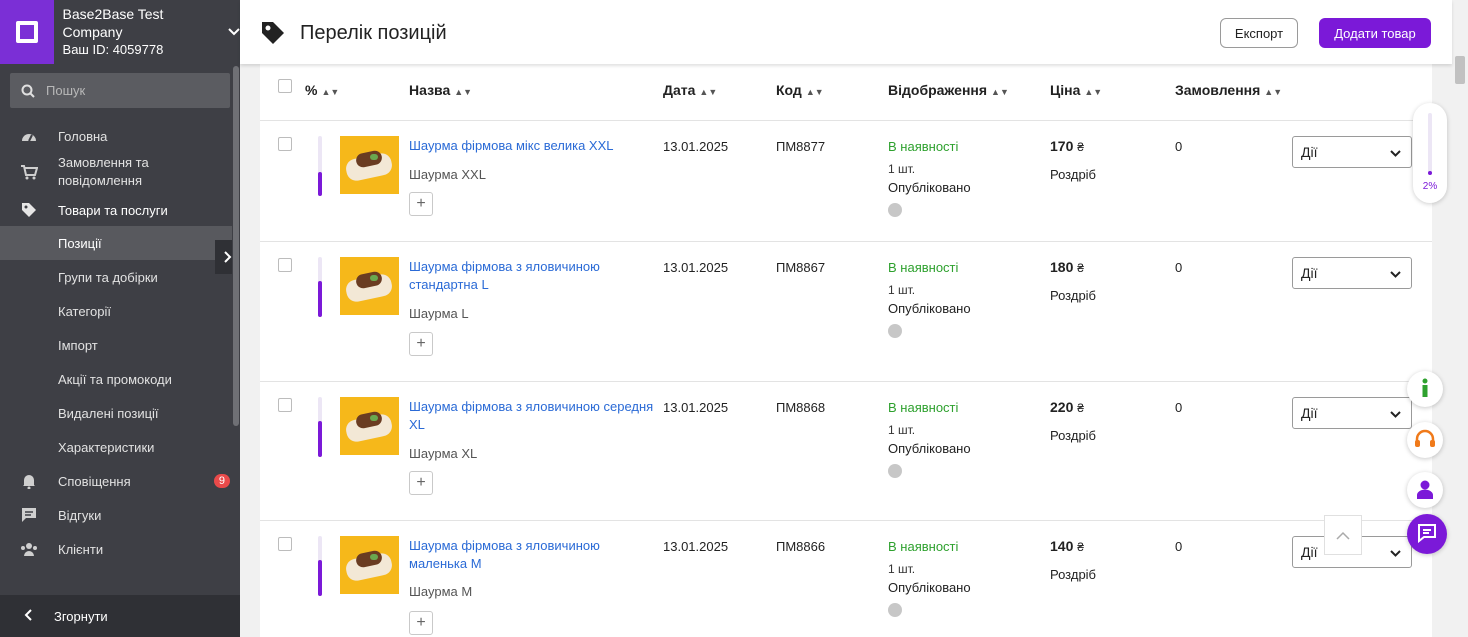  What do you see at coordinates (29, 549) in the screenshot?
I see `people-icon` at bounding box center [29, 549].